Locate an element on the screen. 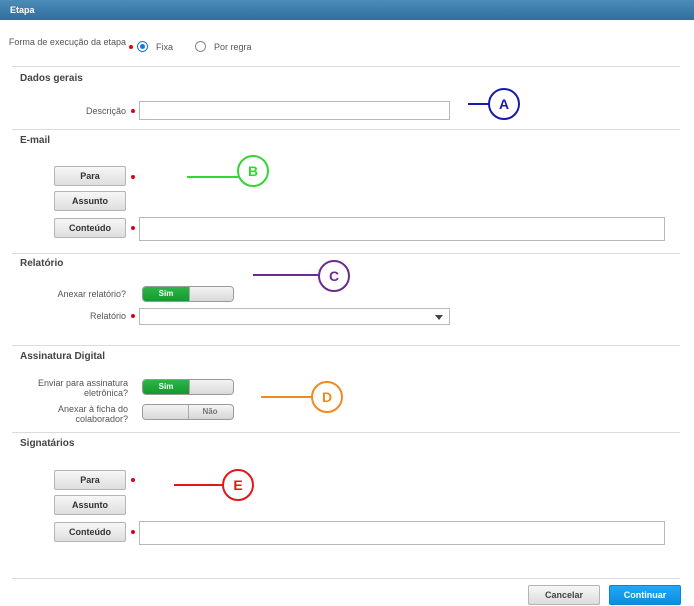 This screenshot has width=694, height=606. callout-c-line is located at coordinates (286, 275).